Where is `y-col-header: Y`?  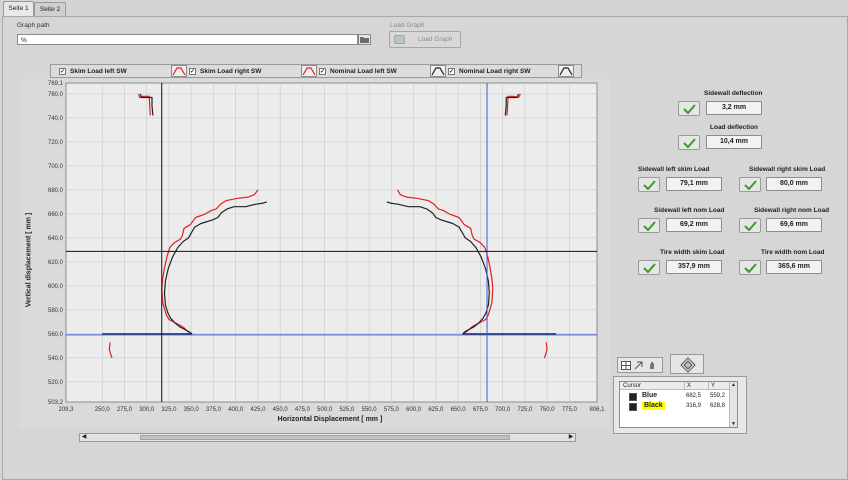 y-col-header: Y is located at coordinates (719, 386).